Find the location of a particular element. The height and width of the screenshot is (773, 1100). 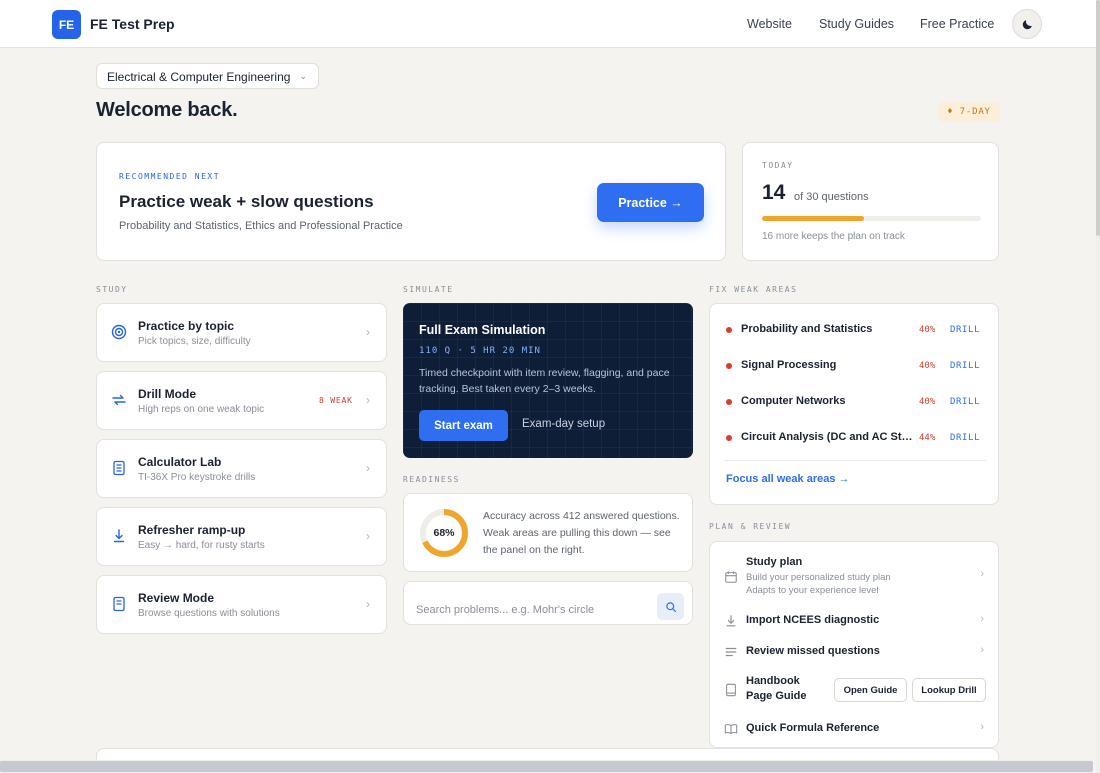

repeat-icon is located at coordinates (119, 400).